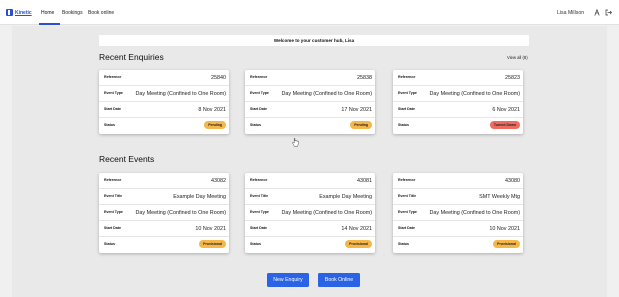 The height and width of the screenshot is (297, 619). I want to click on start-date-value: 14 Nov 2021, so click(356, 229).